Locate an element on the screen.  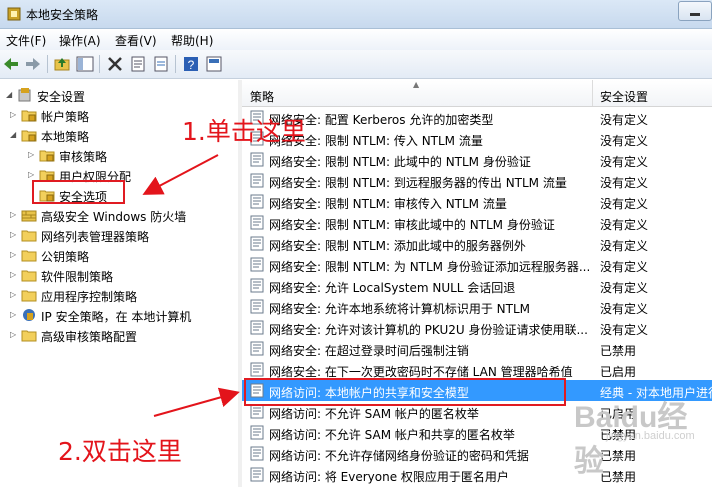
watermark-url: jingyan.baidu.com is located at coordinates (650, 436).